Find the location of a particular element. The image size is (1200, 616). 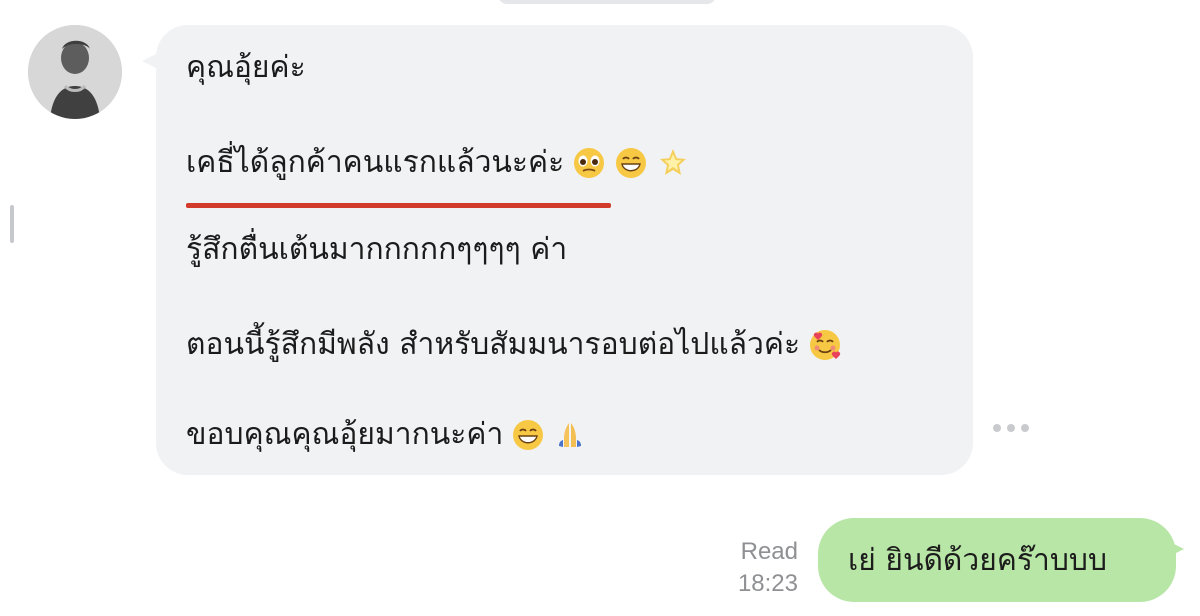

message-time: 18:23 is located at coordinates (767, 583).